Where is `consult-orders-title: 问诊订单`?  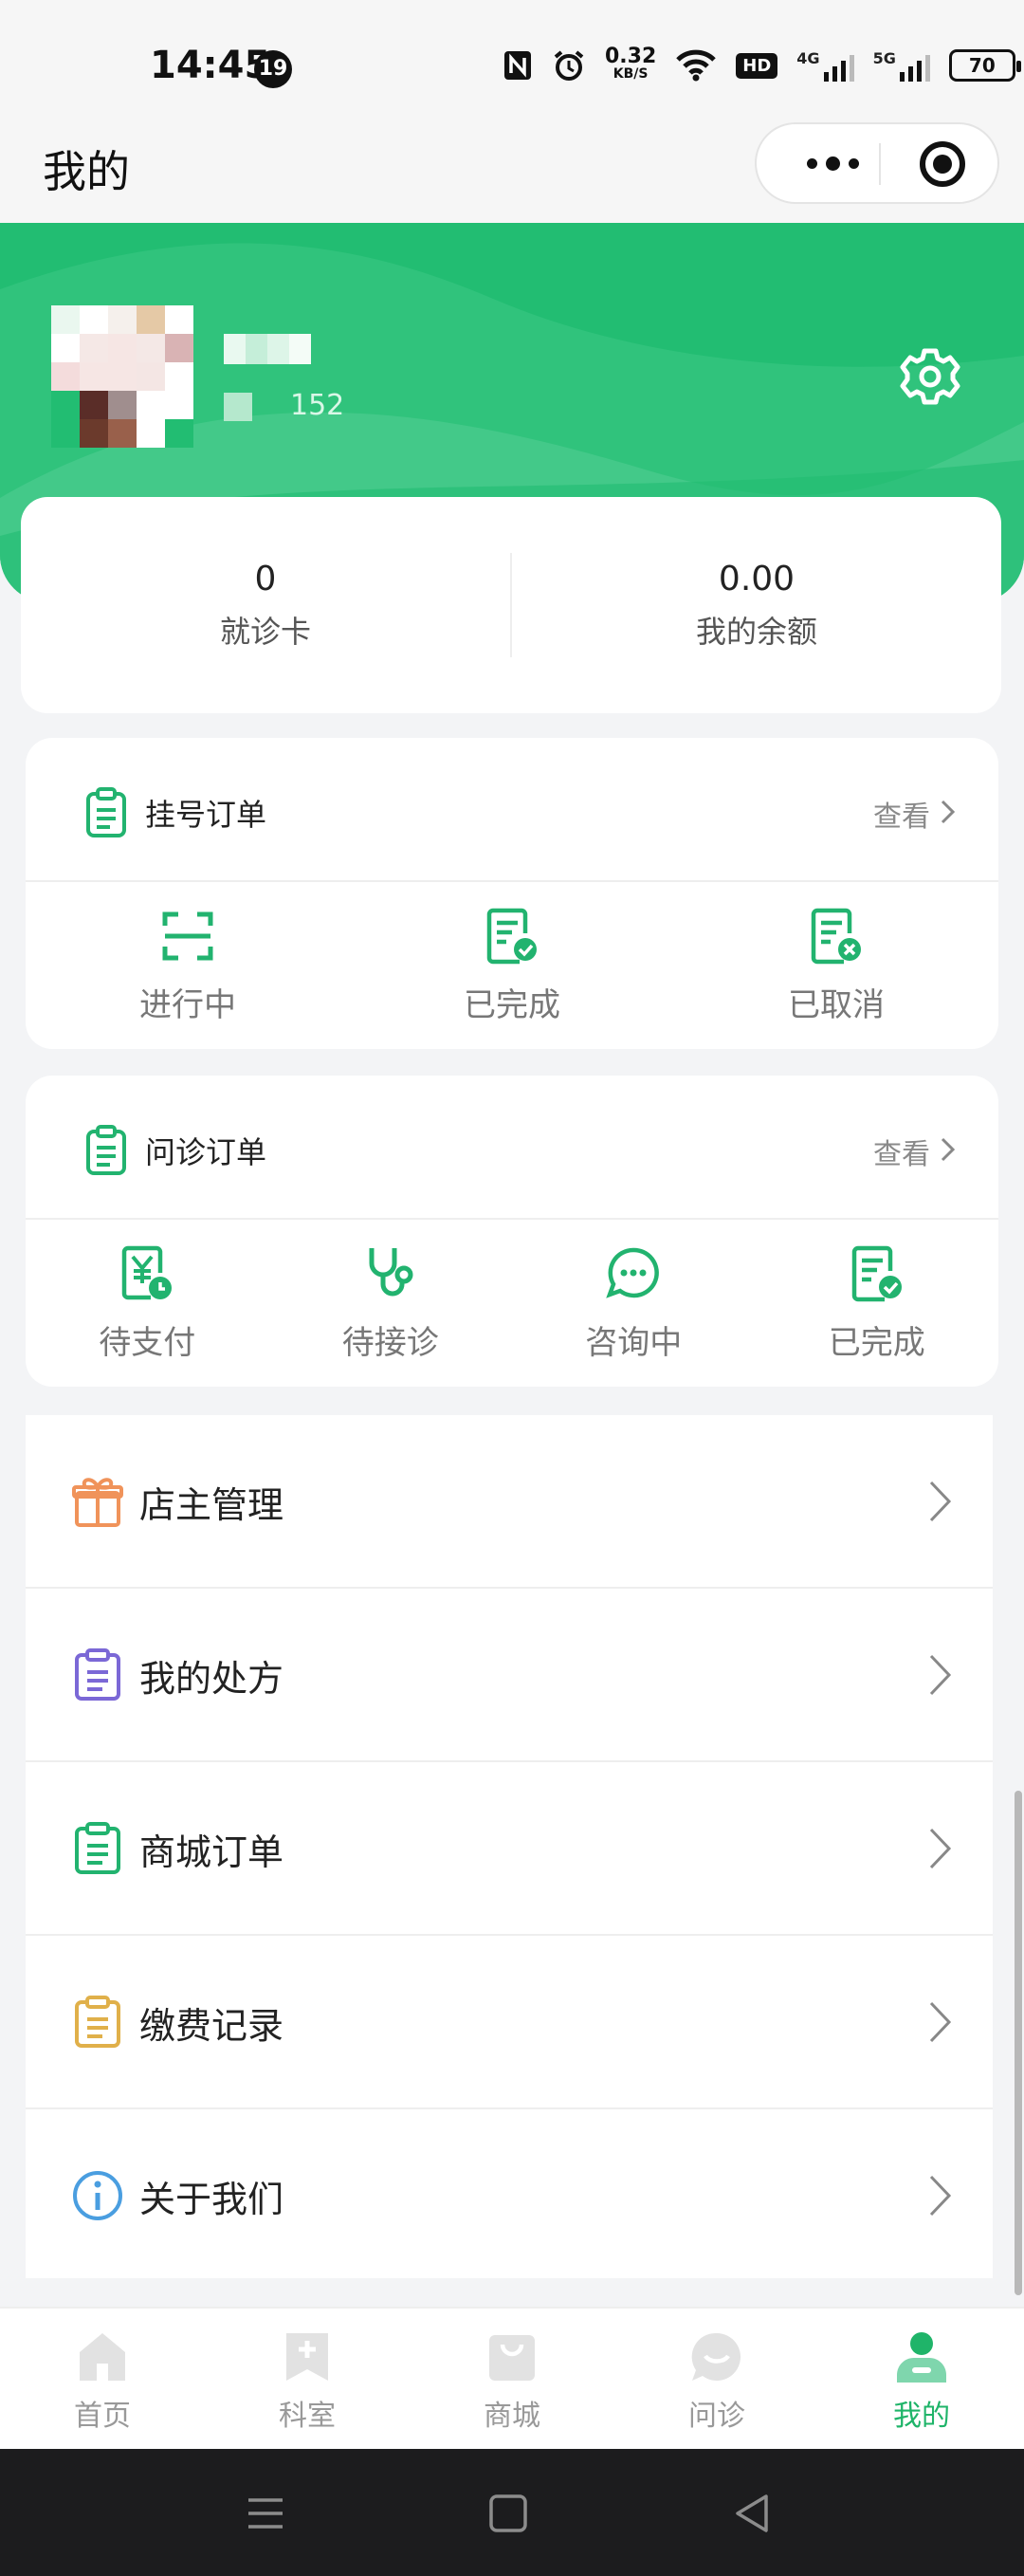
consult-orders-title: 问诊订单 is located at coordinates (206, 1152).